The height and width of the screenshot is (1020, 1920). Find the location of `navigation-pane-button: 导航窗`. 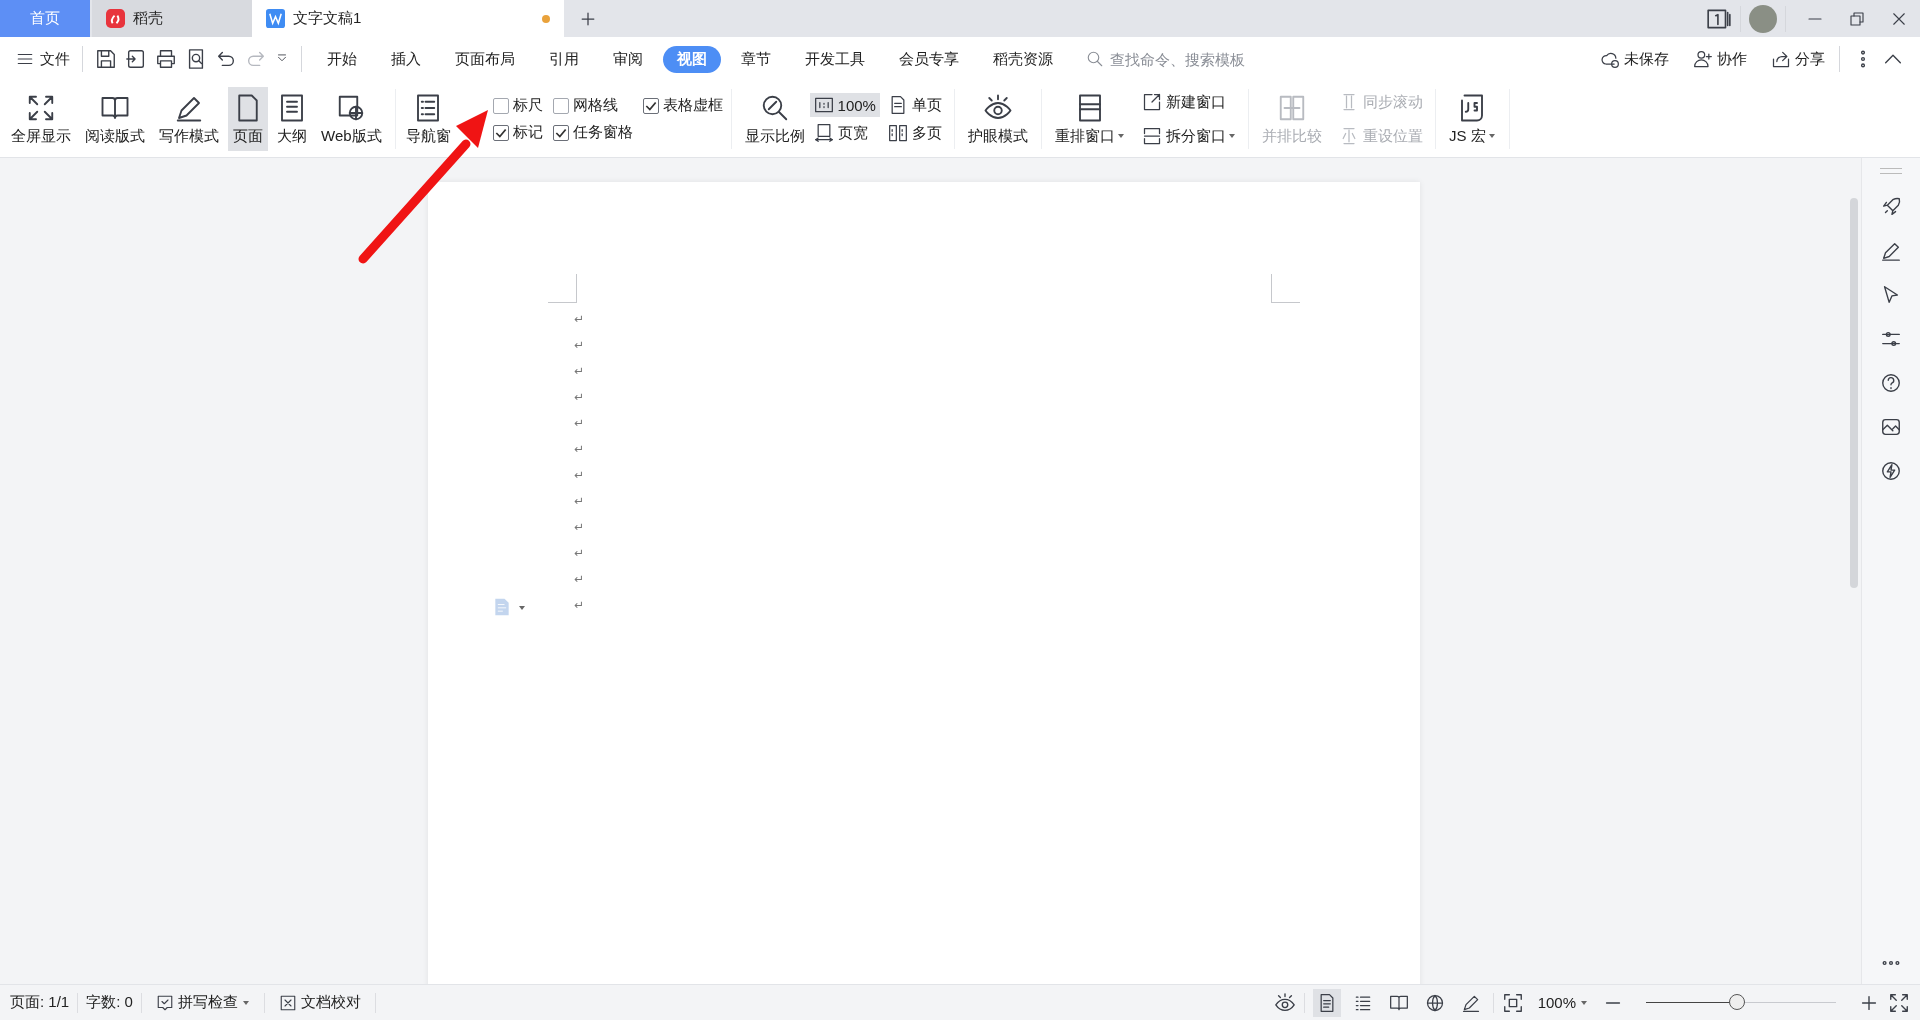

navigation-pane-button: 导航窗 is located at coordinates (428, 119).